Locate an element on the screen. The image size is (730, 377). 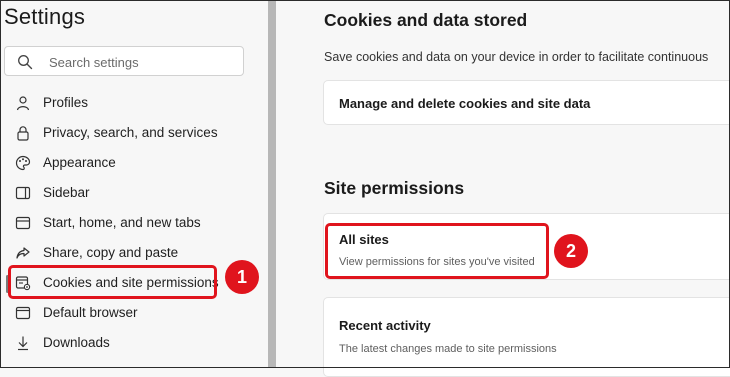
sidebar-icon is located at coordinates (23, 193).